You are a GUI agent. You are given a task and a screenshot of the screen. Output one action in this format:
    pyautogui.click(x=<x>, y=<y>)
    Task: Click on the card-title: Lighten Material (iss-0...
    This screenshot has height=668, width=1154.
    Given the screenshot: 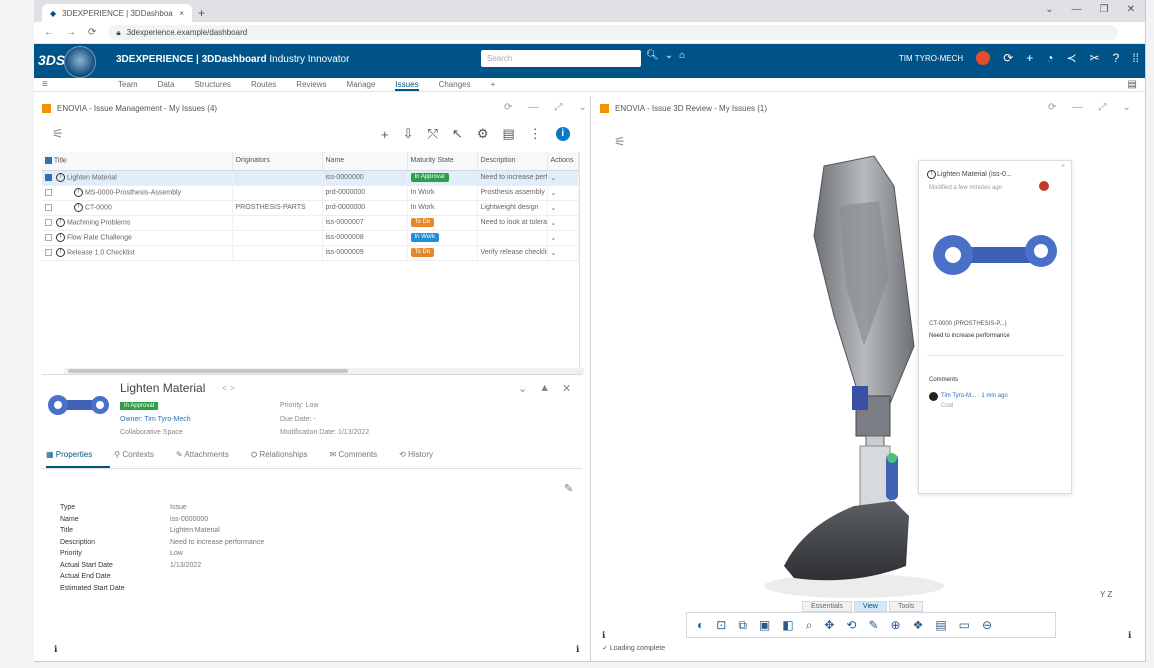 What is the action you would take?
    pyautogui.click(x=974, y=174)
    